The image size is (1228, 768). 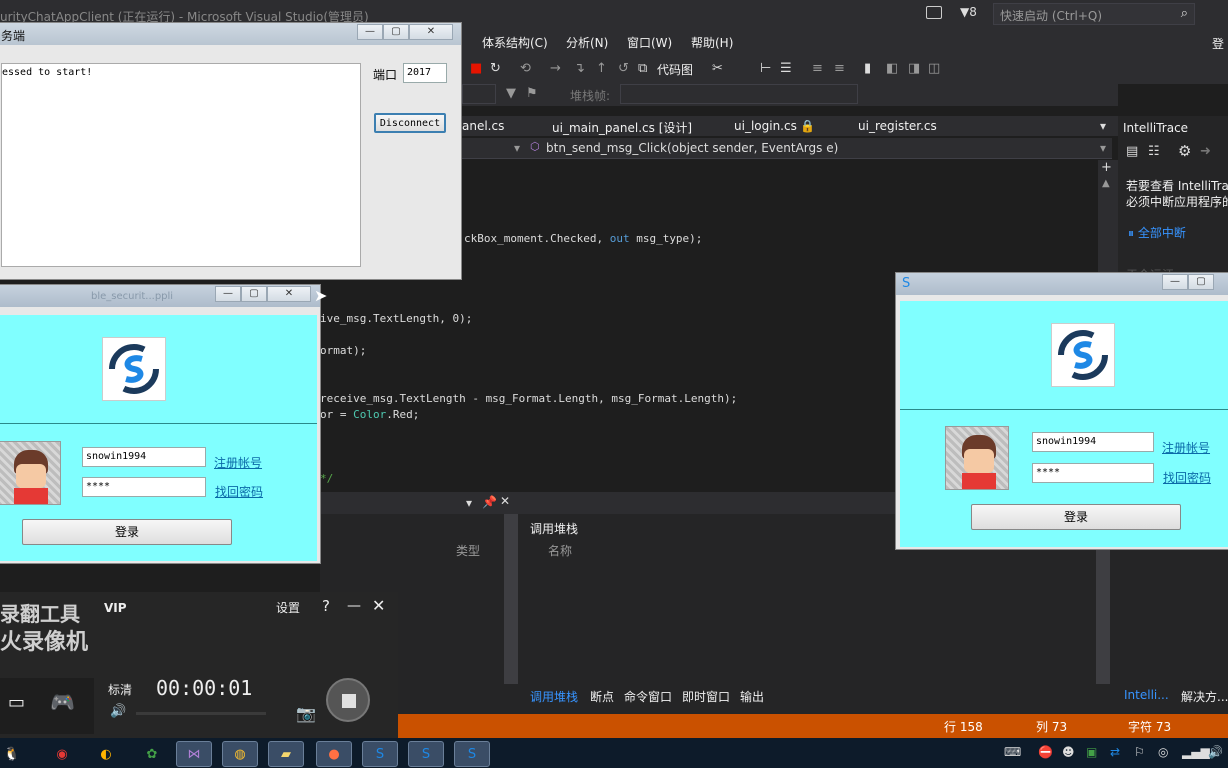 What do you see at coordinates (476, 68) in the screenshot?
I see `stop-icon: ■` at bounding box center [476, 68].